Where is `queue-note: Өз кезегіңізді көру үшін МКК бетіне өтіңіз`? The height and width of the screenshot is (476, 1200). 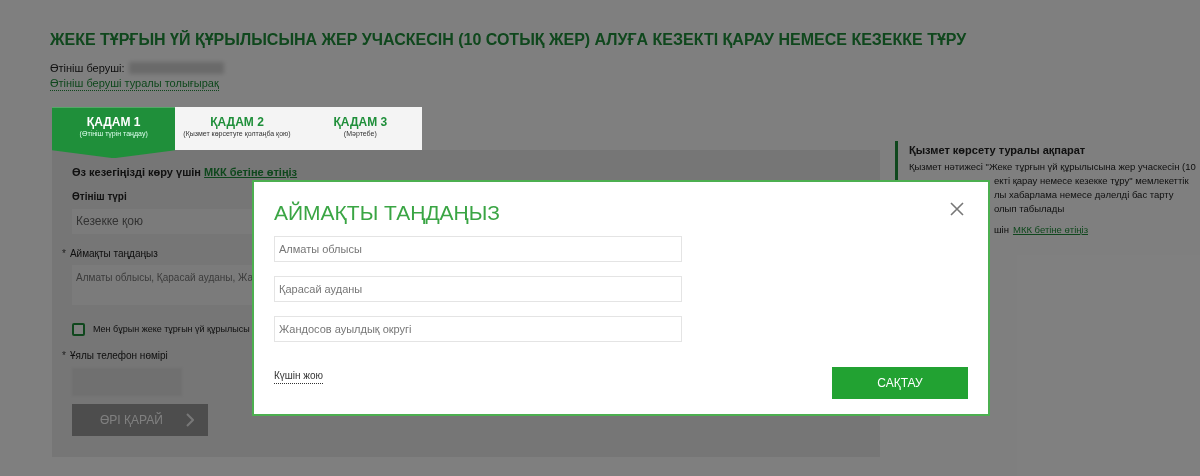
queue-note: Өз кезегіңізді көру үшін МКК бетіне өтіңіз is located at coordinates (185, 173).